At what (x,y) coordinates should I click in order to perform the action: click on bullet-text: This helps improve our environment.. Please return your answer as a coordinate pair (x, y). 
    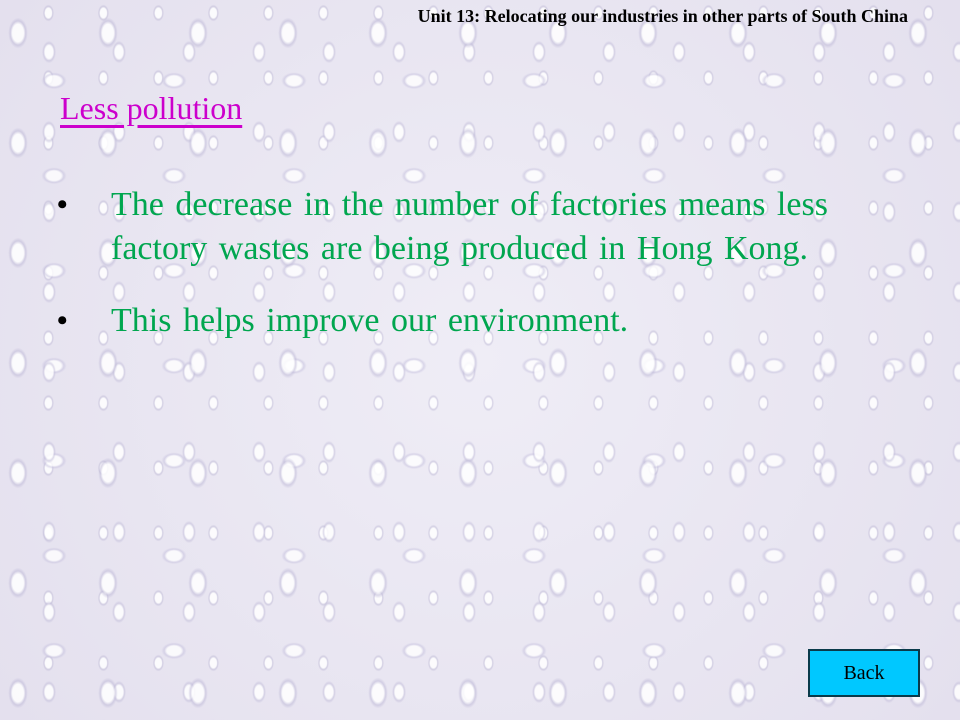
    Looking at the image, I should click on (370, 320).